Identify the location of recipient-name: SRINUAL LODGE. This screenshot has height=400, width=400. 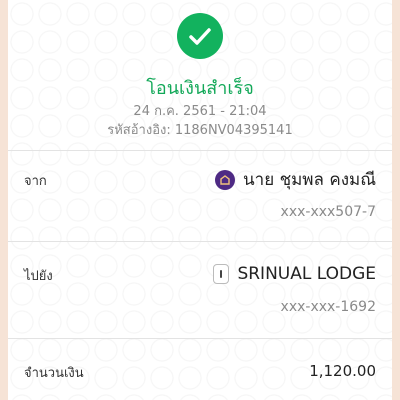
(306, 274).